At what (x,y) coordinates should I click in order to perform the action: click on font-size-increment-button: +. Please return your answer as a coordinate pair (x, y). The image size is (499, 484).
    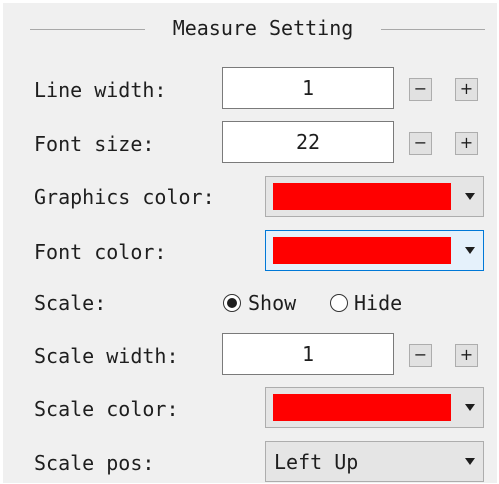
    Looking at the image, I should click on (466, 143).